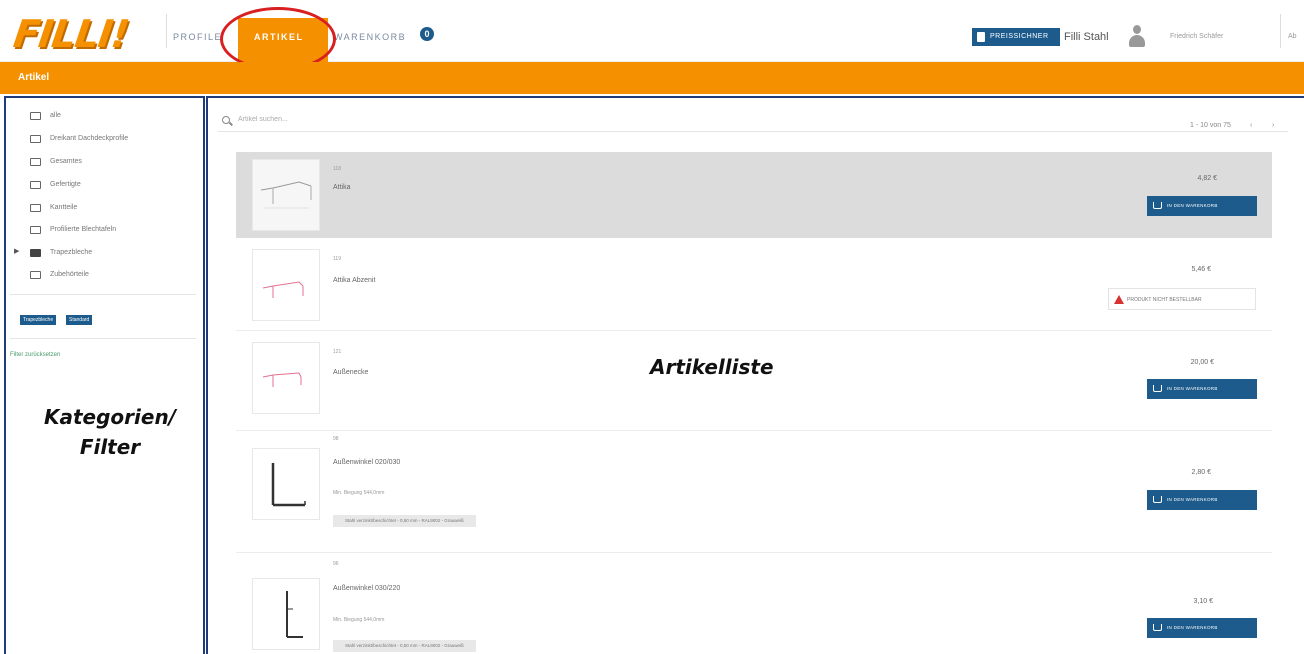  Describe the element at coordinates (753, 131) in the screenshot. I see `search-underline` at that location.